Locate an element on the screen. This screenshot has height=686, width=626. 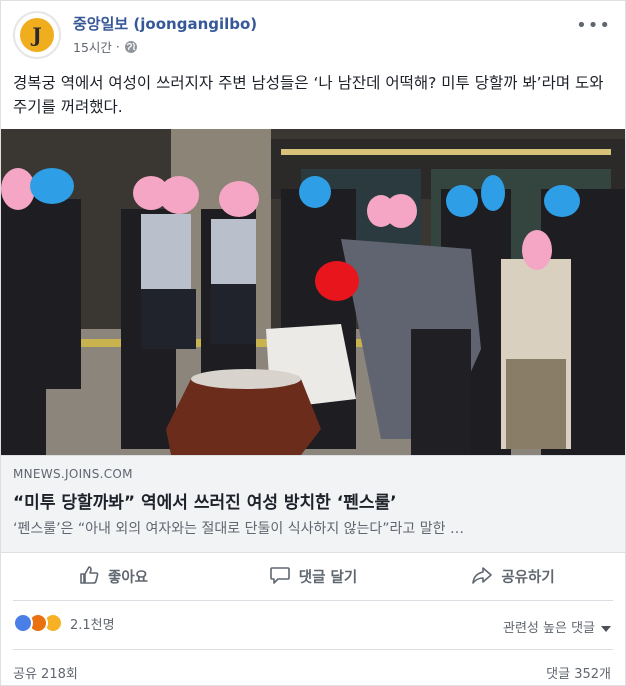
post-actions: 좋아요 댓글 달기 공유하기 is located at coordinates (313, 577).